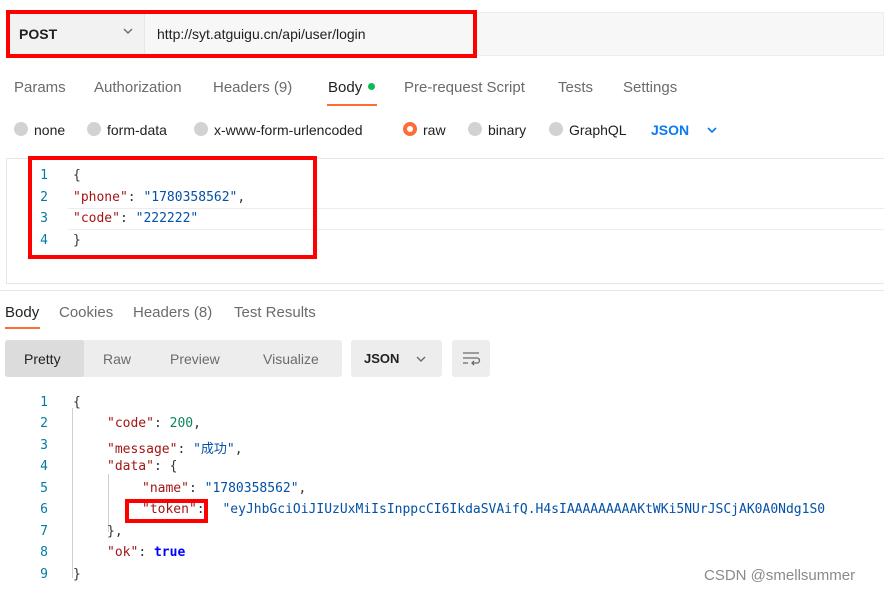  What do you see at coordinates (77, 574) in the screenshot?
I see `json-brace: }` at bounding box center [77, 574].